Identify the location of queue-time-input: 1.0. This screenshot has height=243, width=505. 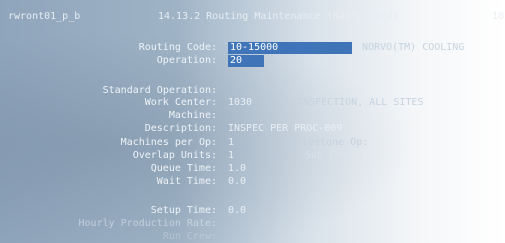
(237, 169).